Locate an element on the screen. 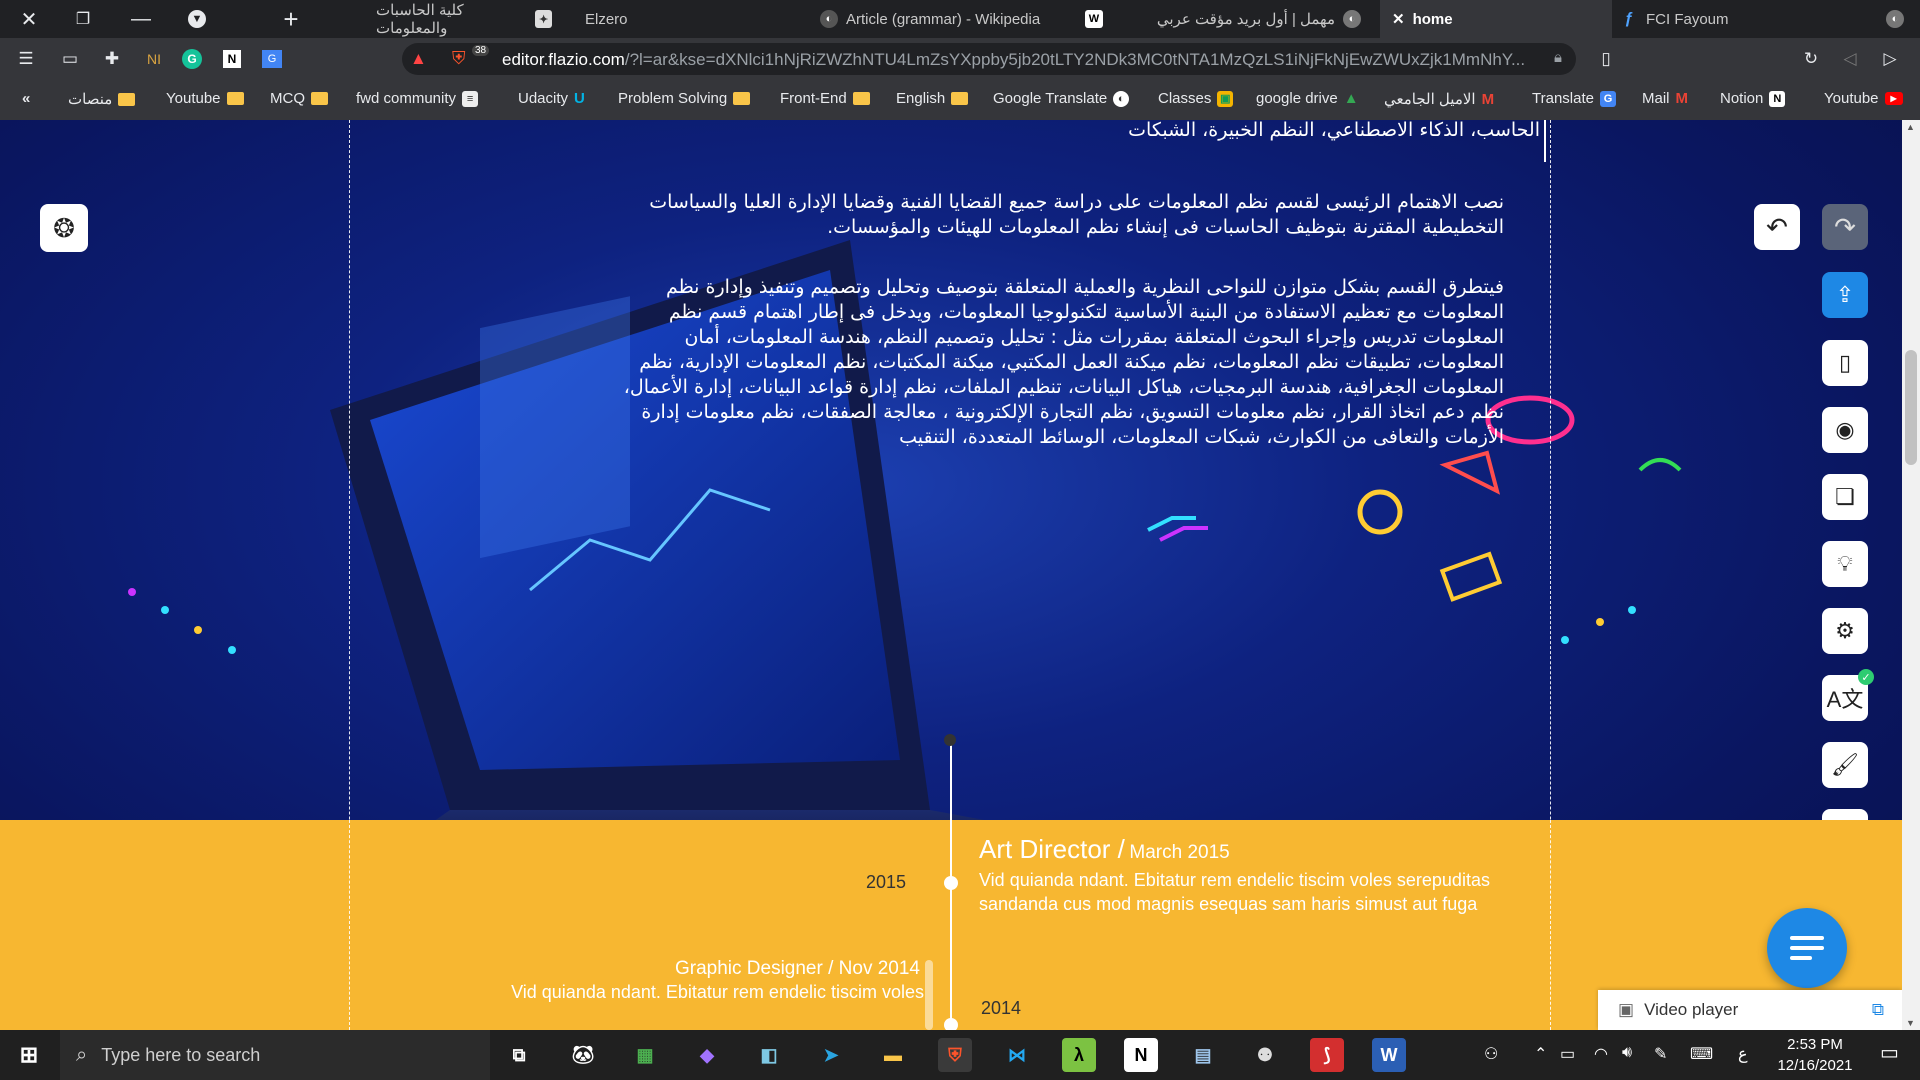 Image resolution: width=1920 pixels, height=1080 pixels. undo-icon: ↶ is located at coordinates (1777, 227).